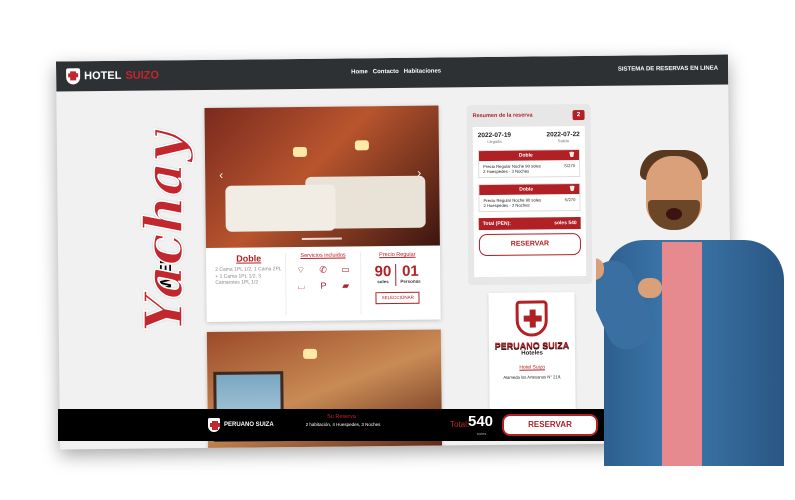 The height and width of the screenshot is (500, 795). What do you see at coordinates (322, 176) in the screenshot?
I see `room-photo: ‹ ›` at bounding box center [322, 176].